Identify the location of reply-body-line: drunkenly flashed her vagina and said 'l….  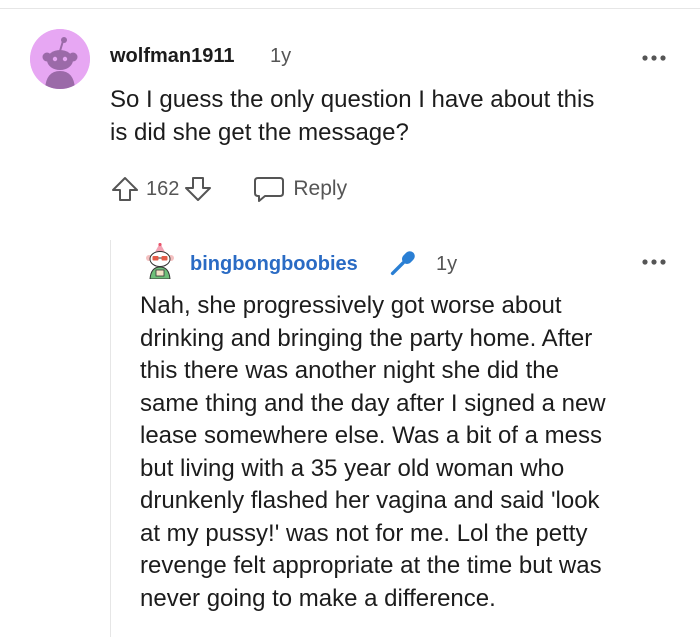
(370, 500).